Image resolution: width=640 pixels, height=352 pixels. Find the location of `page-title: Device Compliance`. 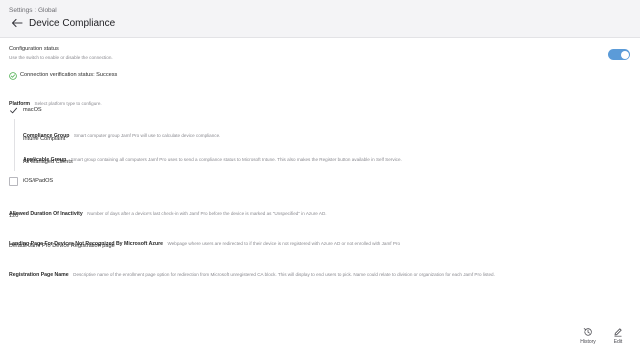

page-title: Device Compliance is located at coordinates (72, 23).